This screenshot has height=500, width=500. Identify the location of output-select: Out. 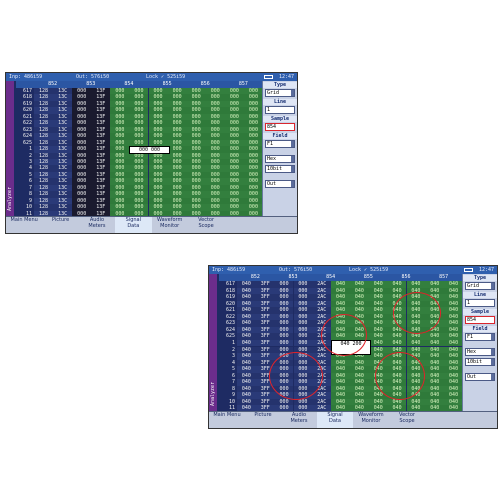
(480, 377).